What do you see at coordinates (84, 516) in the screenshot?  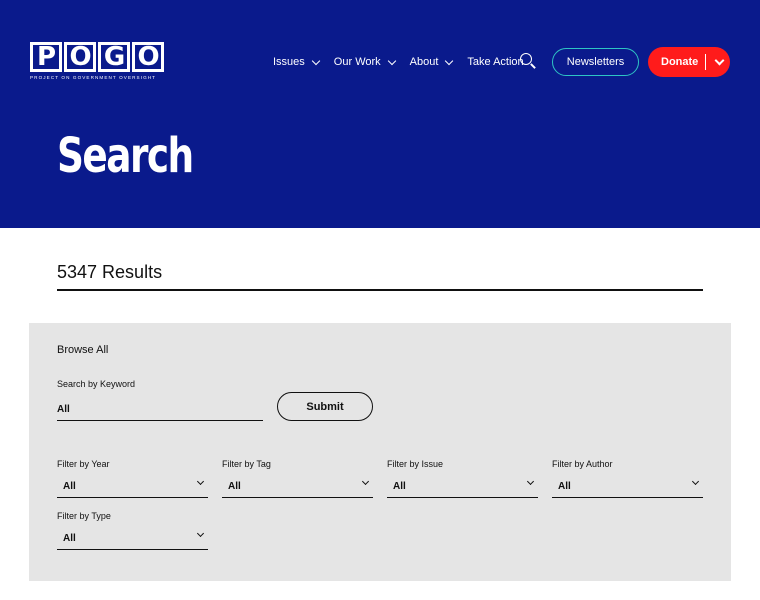 I see `filter-label: Filter by Type` at bounding box center [84, 516].